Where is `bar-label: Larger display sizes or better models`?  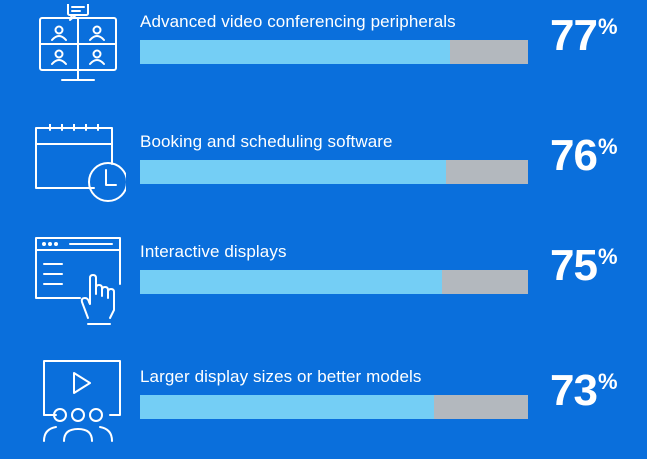 bar-label: Larger display sizes or better models is located at coordinates (281, 376).